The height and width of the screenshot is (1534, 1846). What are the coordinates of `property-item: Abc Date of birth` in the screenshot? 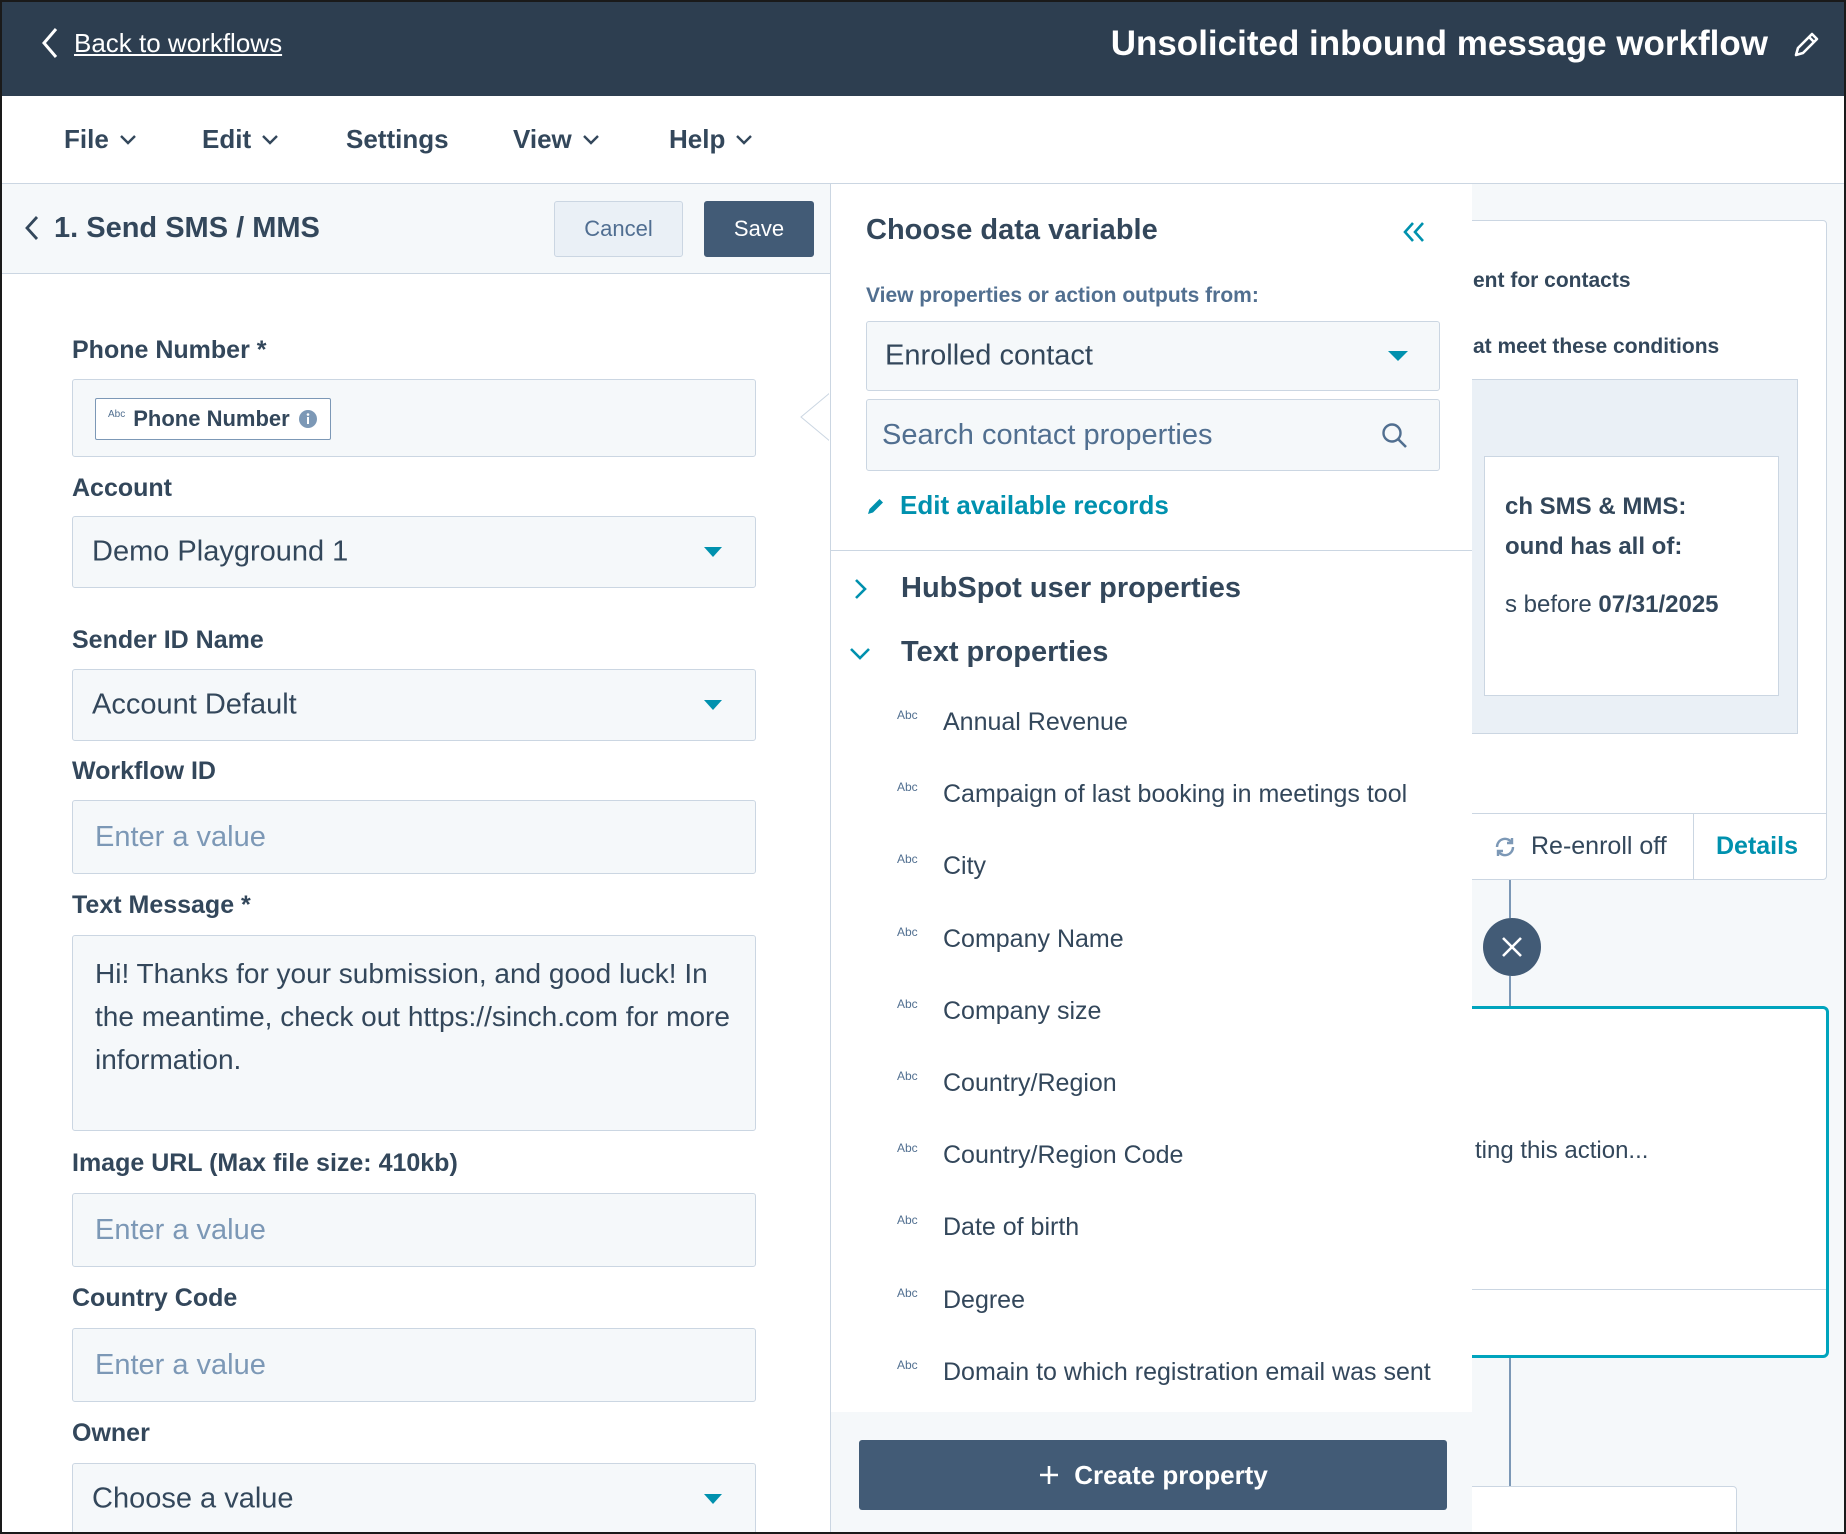 It's located at (1167, 1227).